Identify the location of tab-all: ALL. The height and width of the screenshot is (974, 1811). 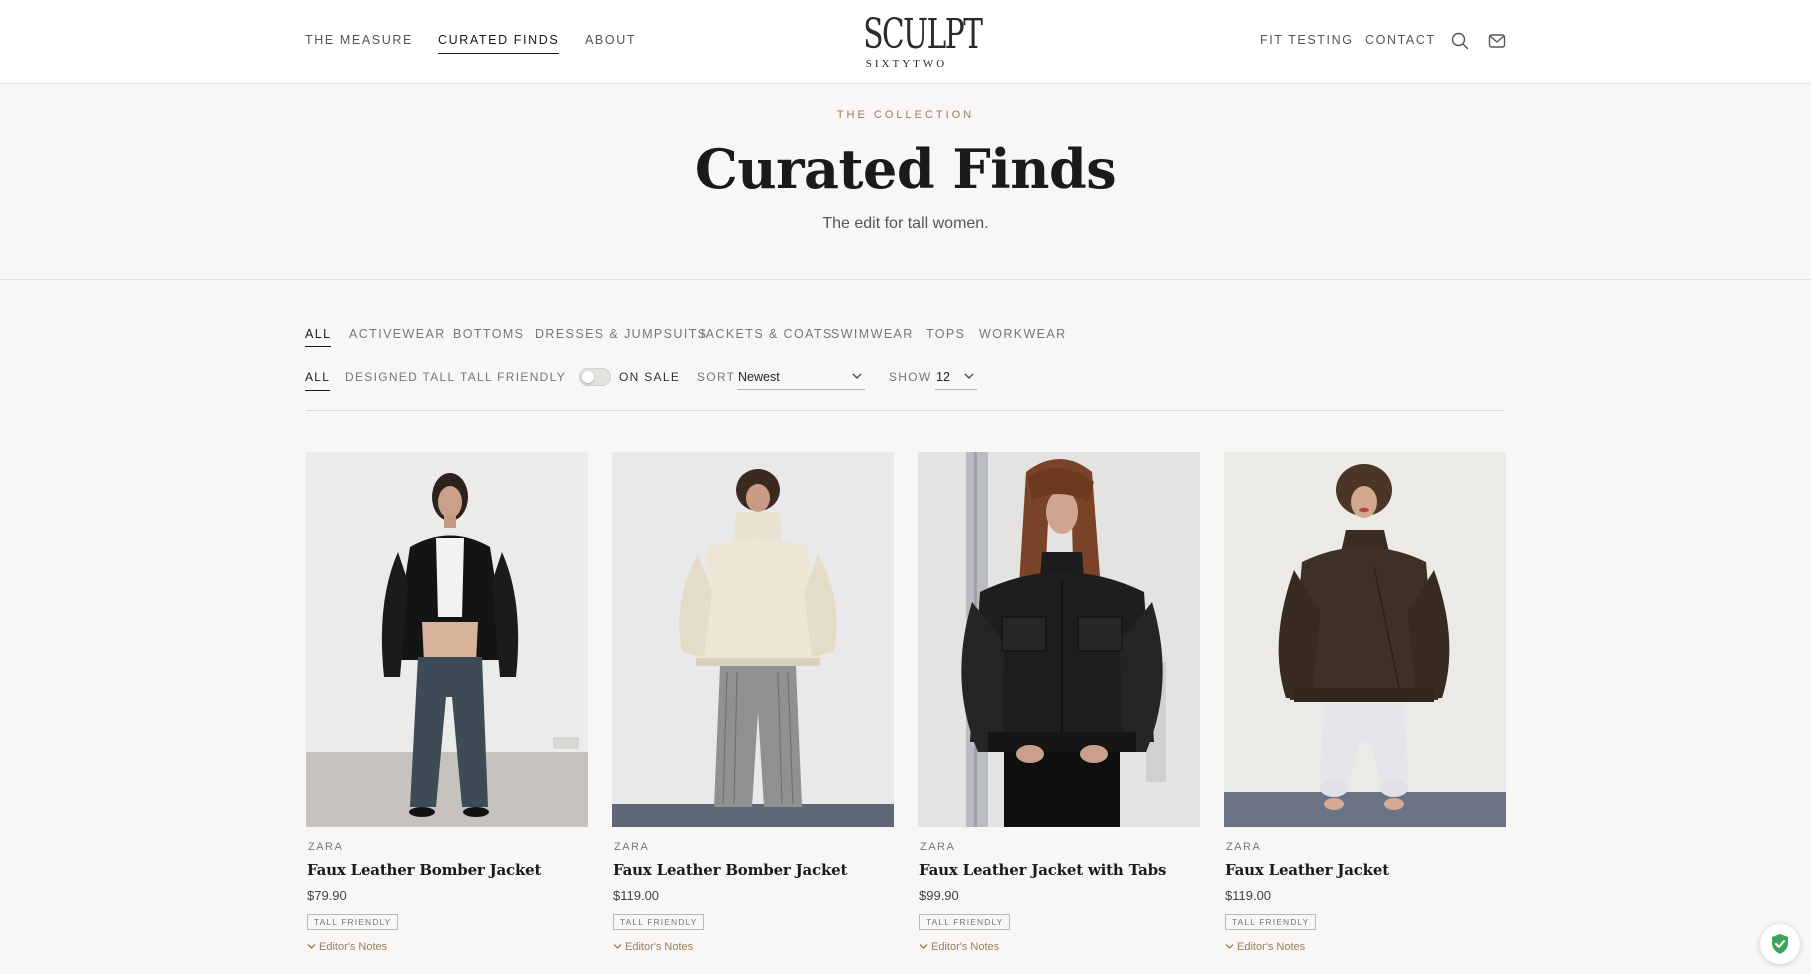
(318, 337).